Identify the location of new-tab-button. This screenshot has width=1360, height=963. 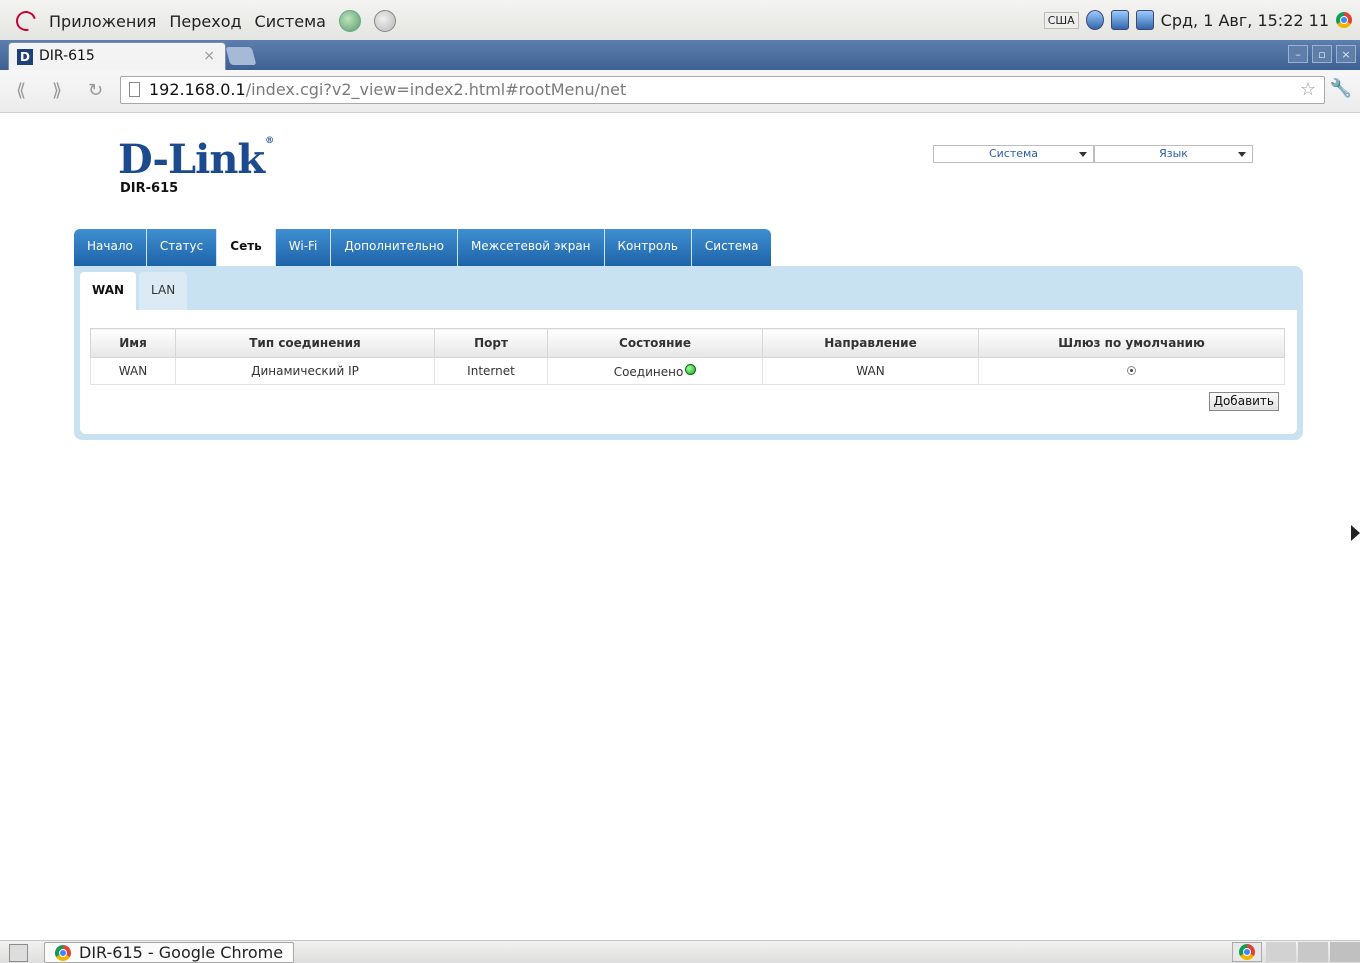
(241, 56).